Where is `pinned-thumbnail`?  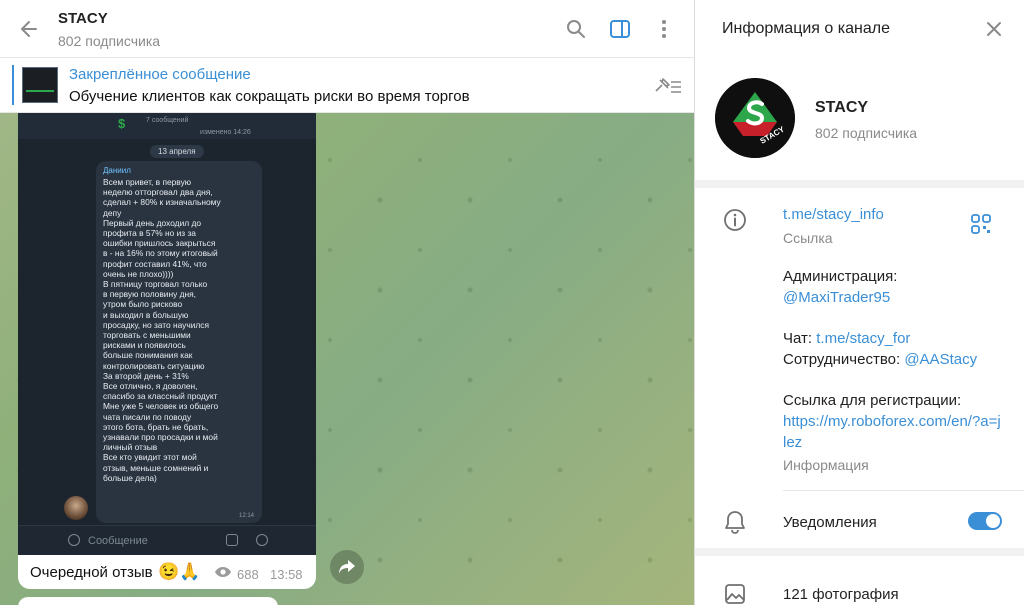 pinned-thumbnail is located at coordinates (40, 85).